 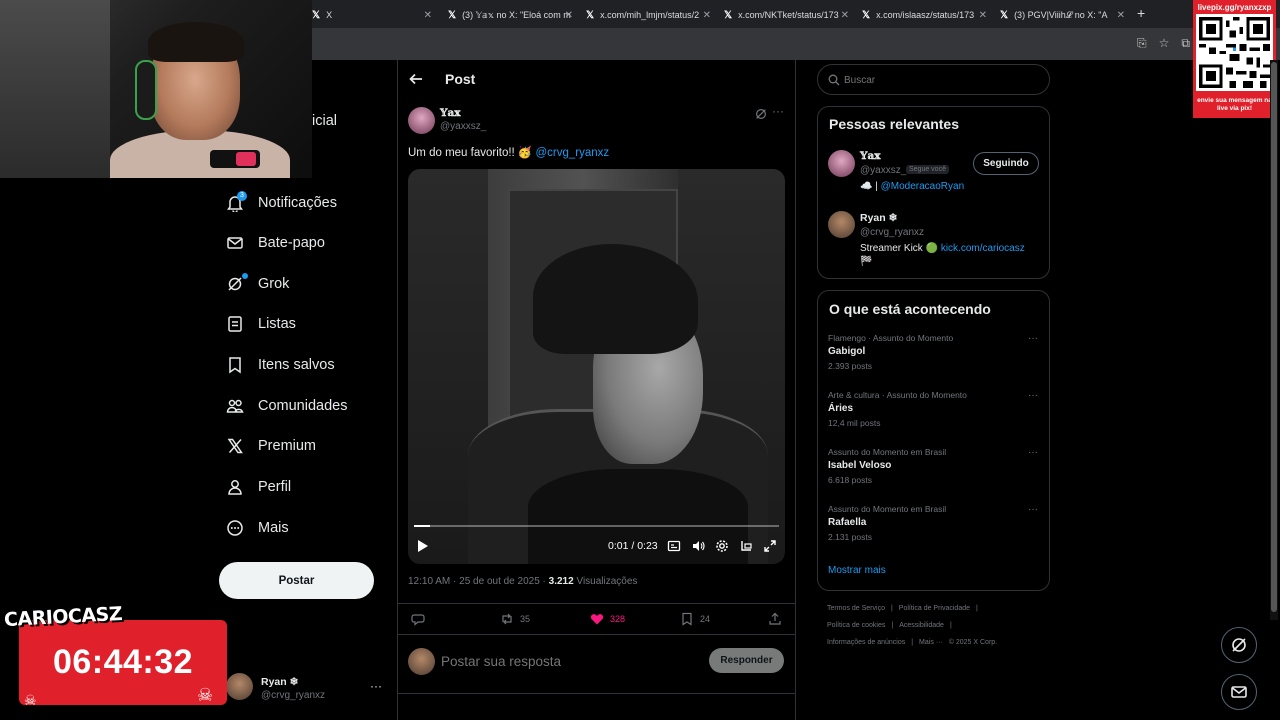 What do you see at coordinates (596, 526) in the screenshot?
I see `video-progress-bar` at bounding box center [596, 526].